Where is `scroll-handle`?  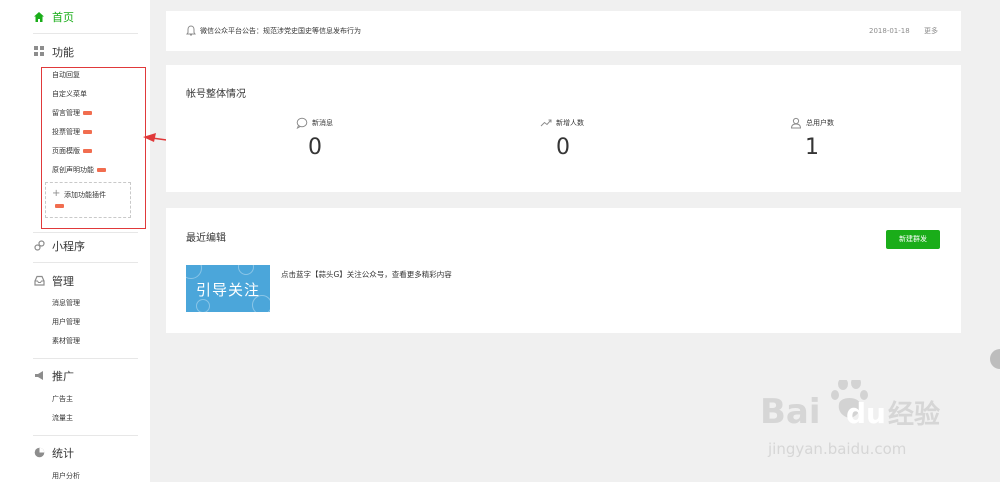 scroll-handle is located at coordinates (995, 359).